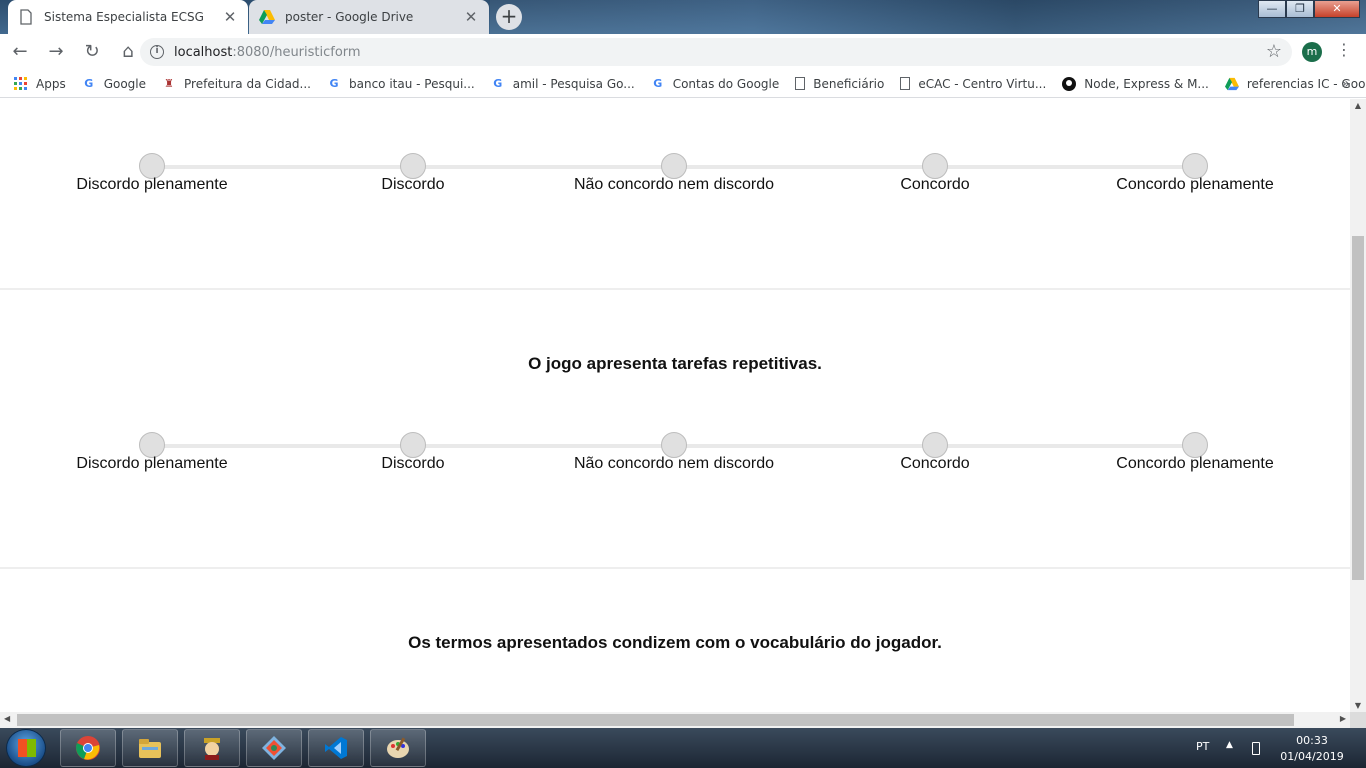 The width and height of the screenshot is (1366, 768). I want to click on taskbar-vscode, so click(336, 748).